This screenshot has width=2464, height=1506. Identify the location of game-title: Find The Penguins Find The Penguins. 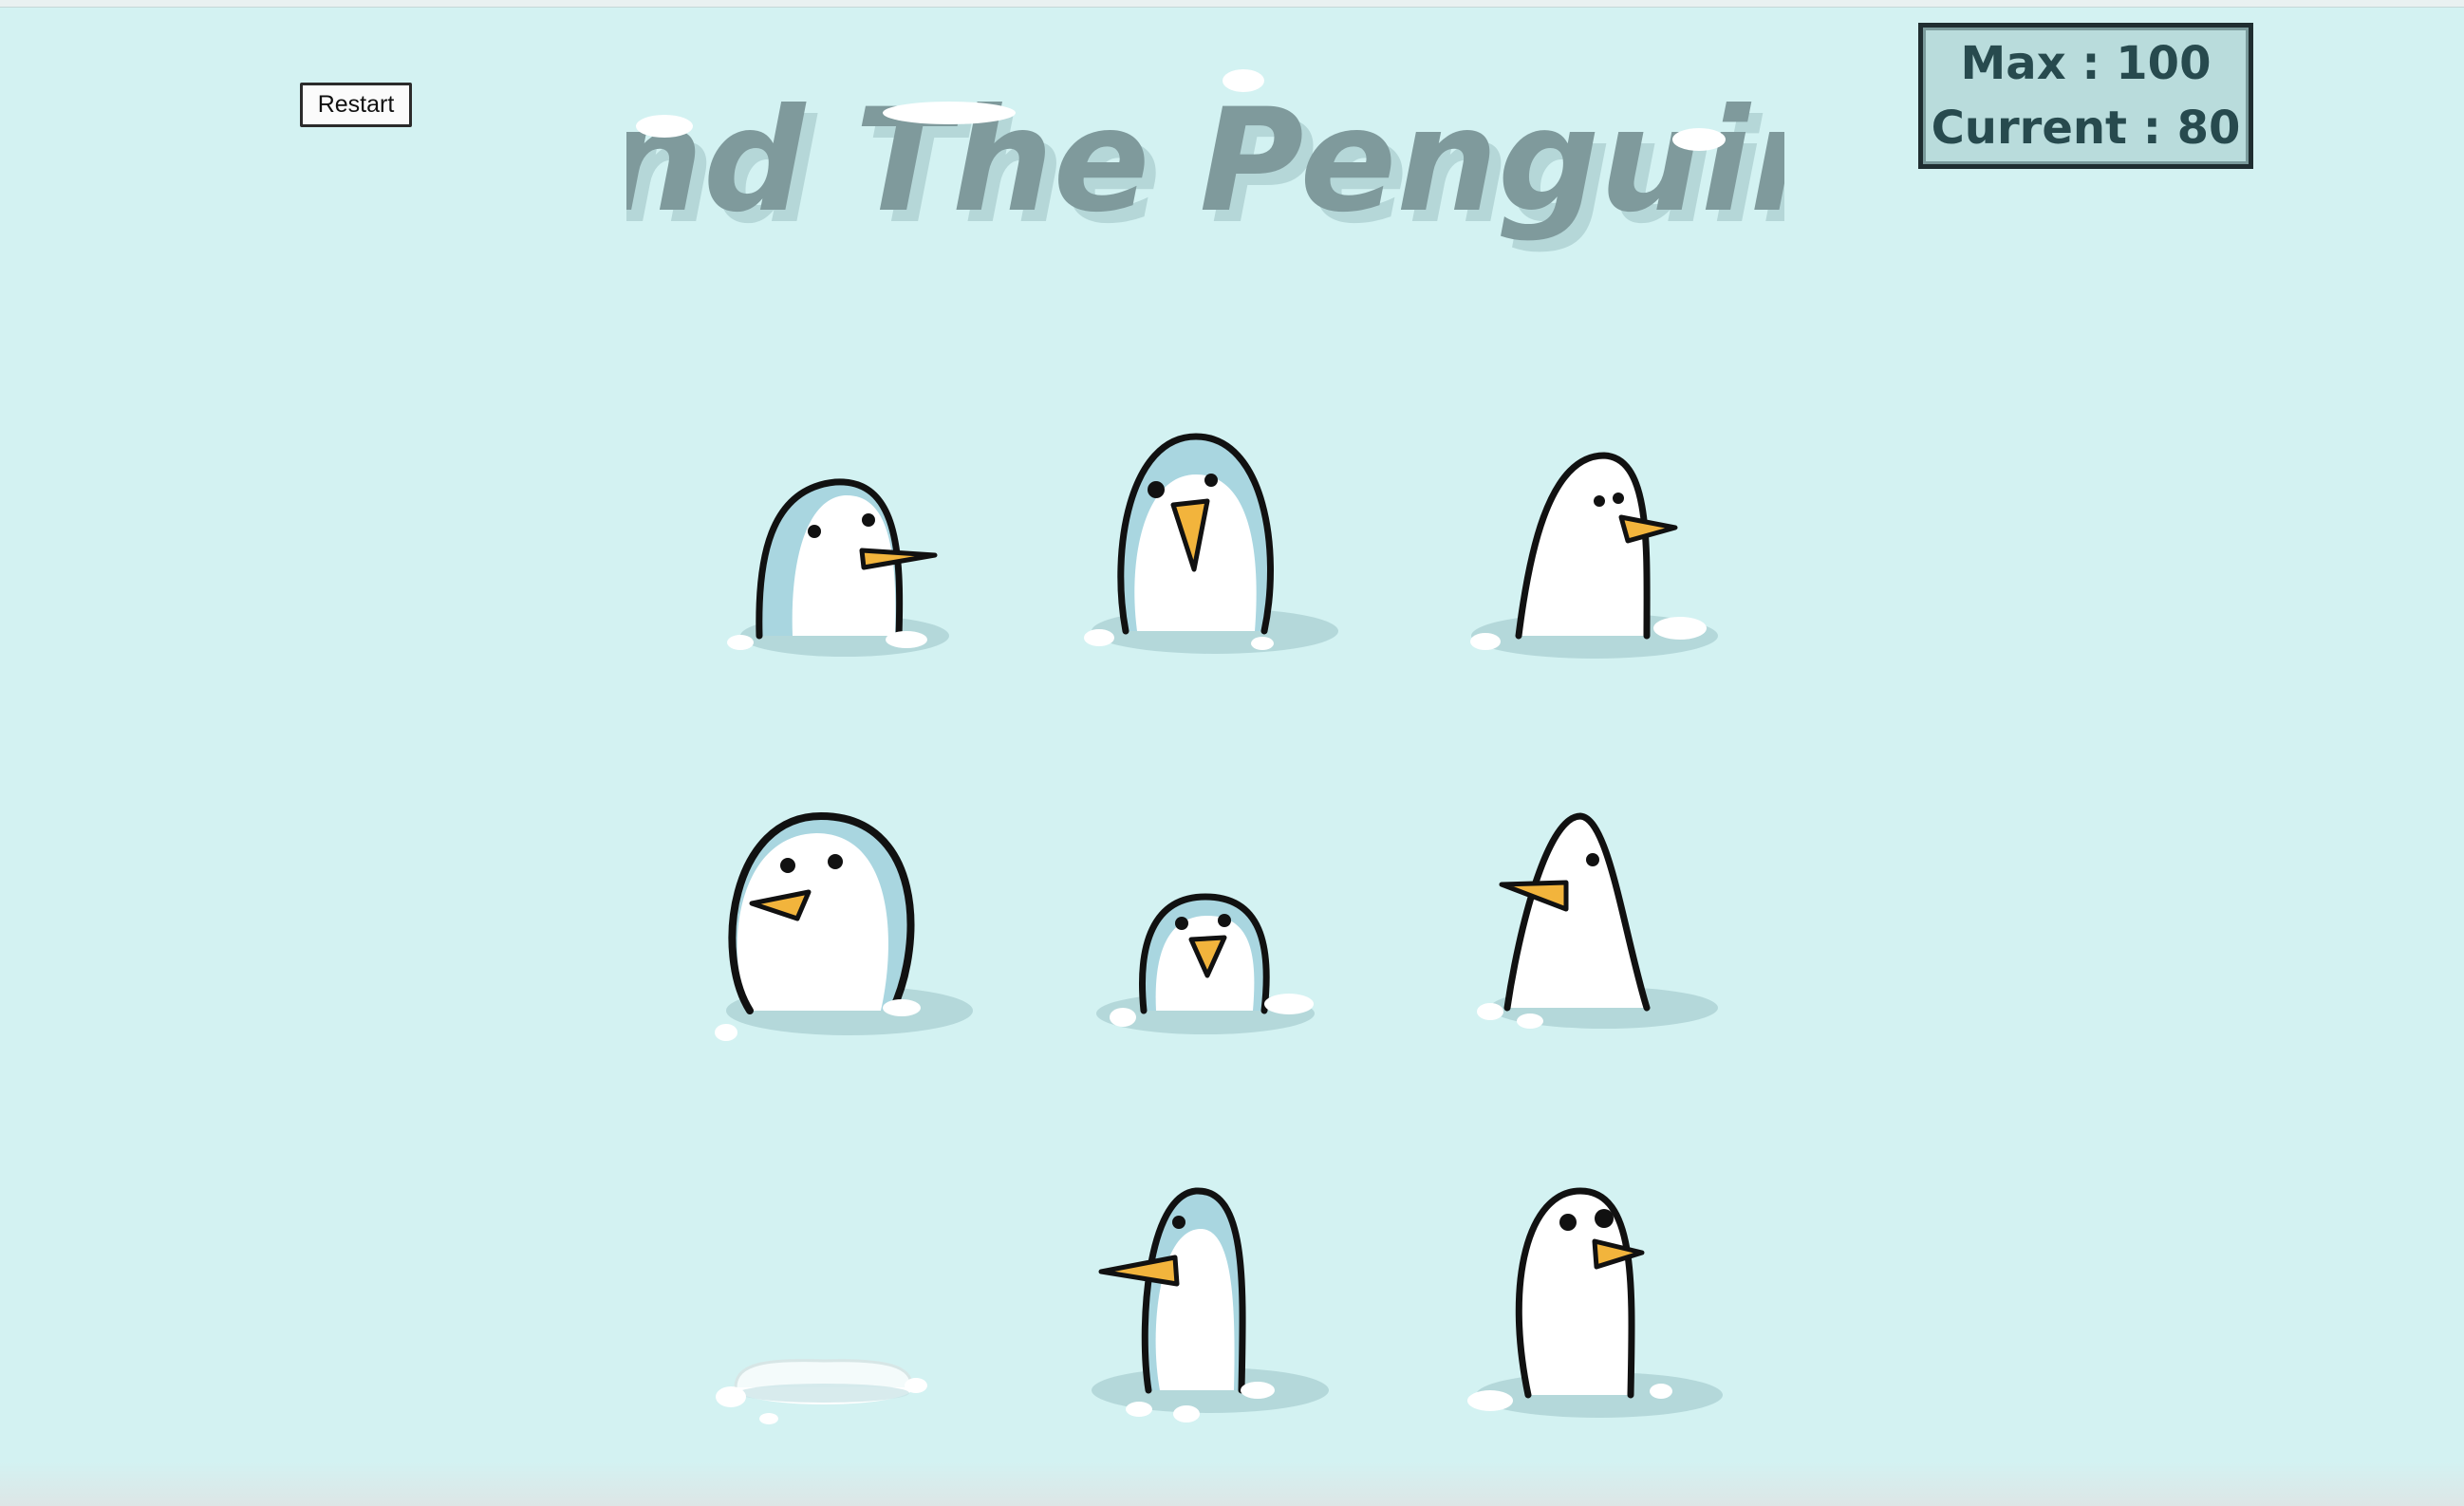
(1205, 162).